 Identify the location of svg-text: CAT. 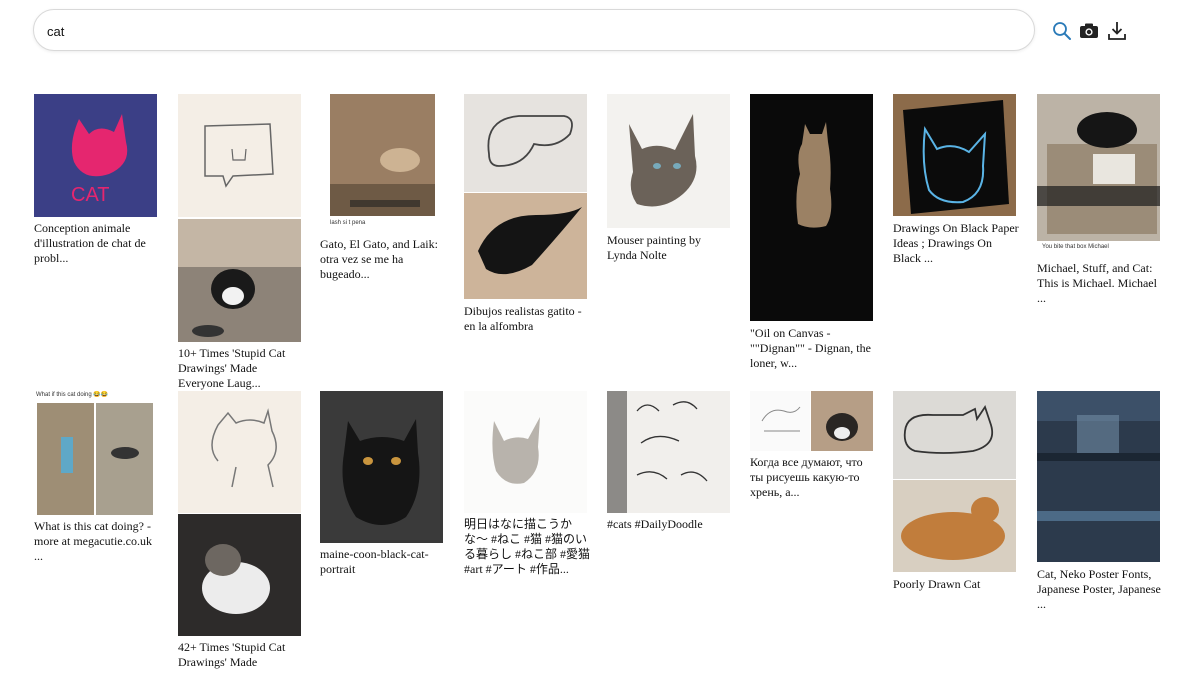
(90, 195).